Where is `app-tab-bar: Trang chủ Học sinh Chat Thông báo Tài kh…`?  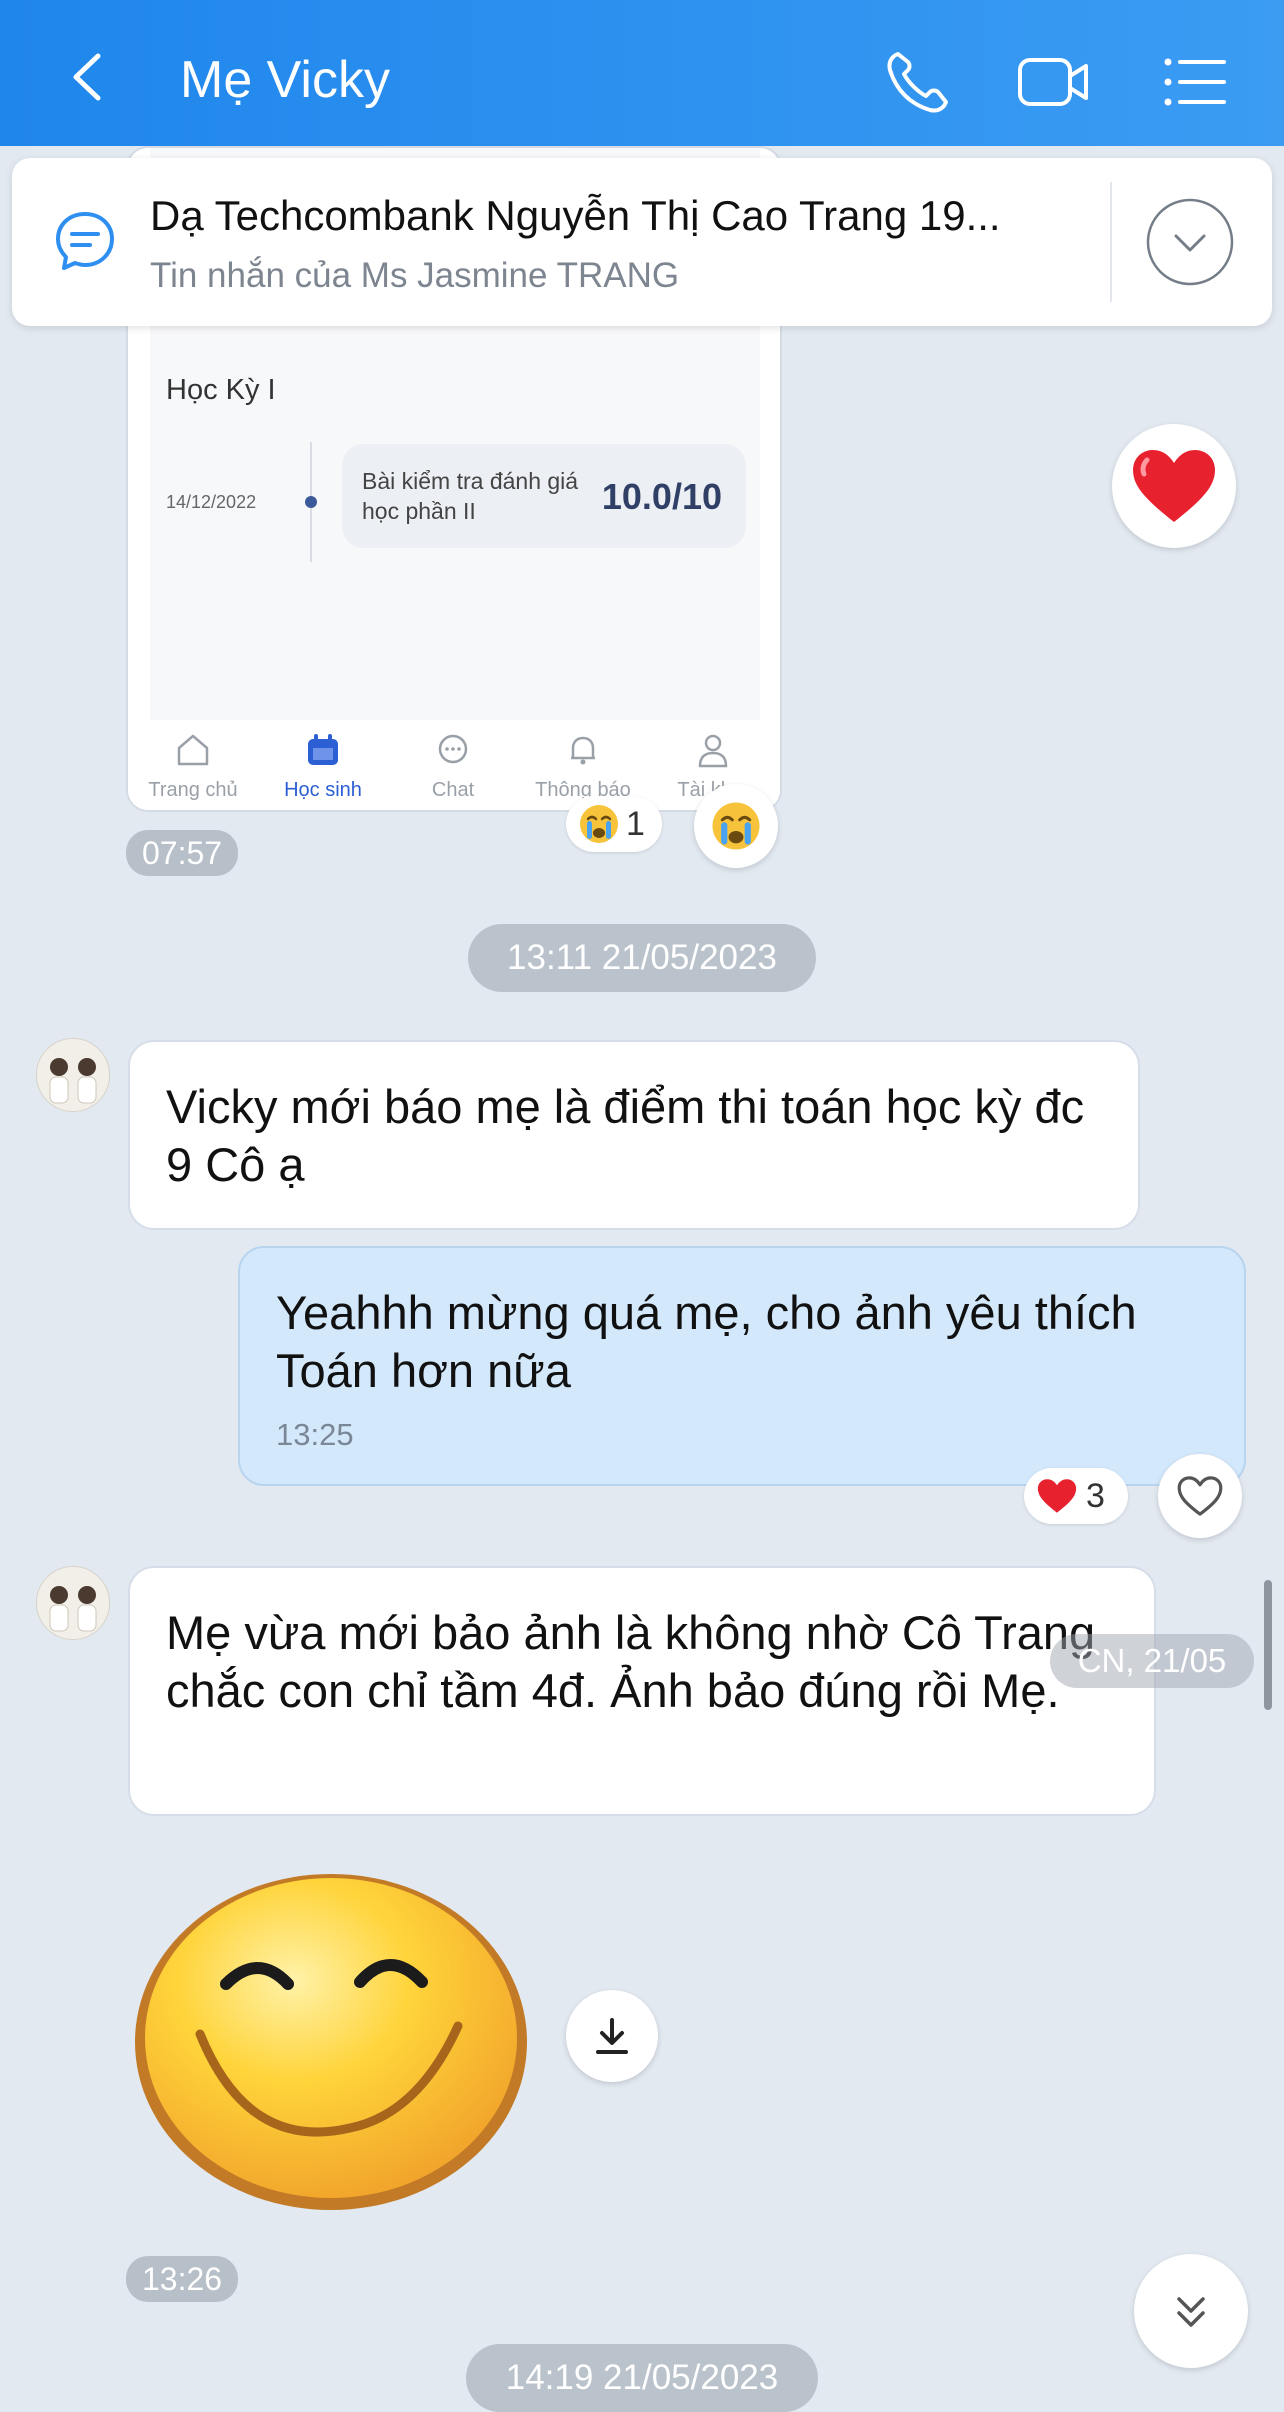 app-tab-bar: Trang chủ Học sinh Chat Thông báo Tài kh… is located at coordinates (454, 765).